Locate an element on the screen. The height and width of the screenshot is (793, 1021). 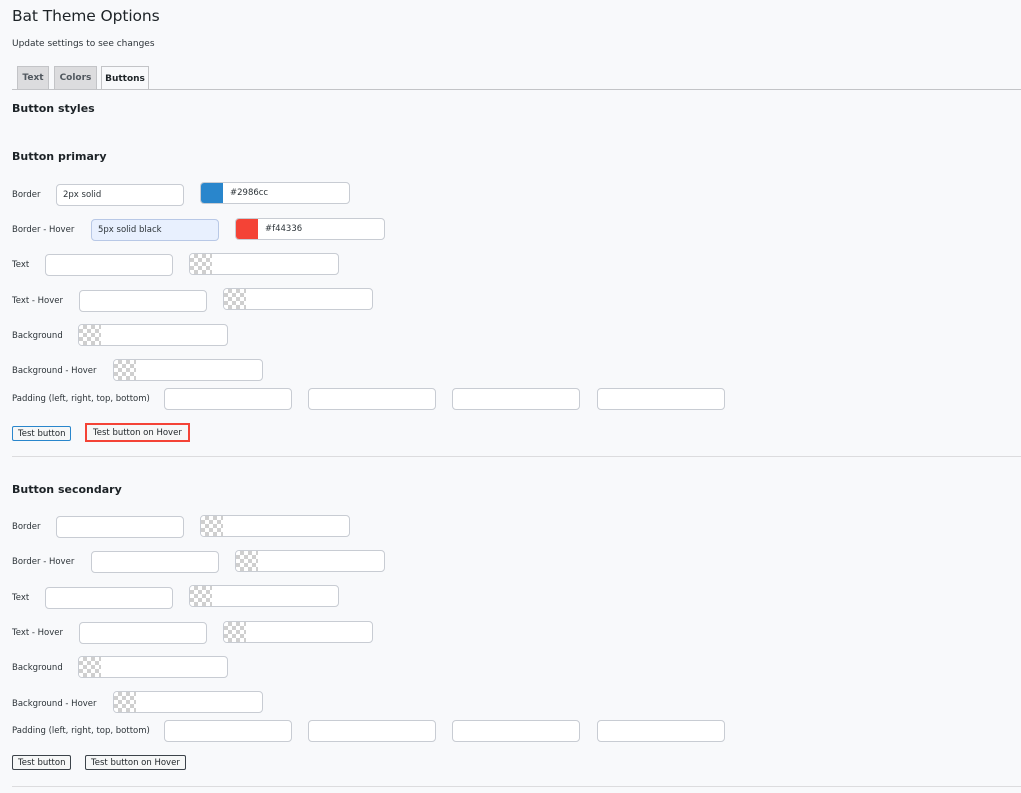
primary-background-hover-label: Background - Hover is located at coordinates (54, 371).